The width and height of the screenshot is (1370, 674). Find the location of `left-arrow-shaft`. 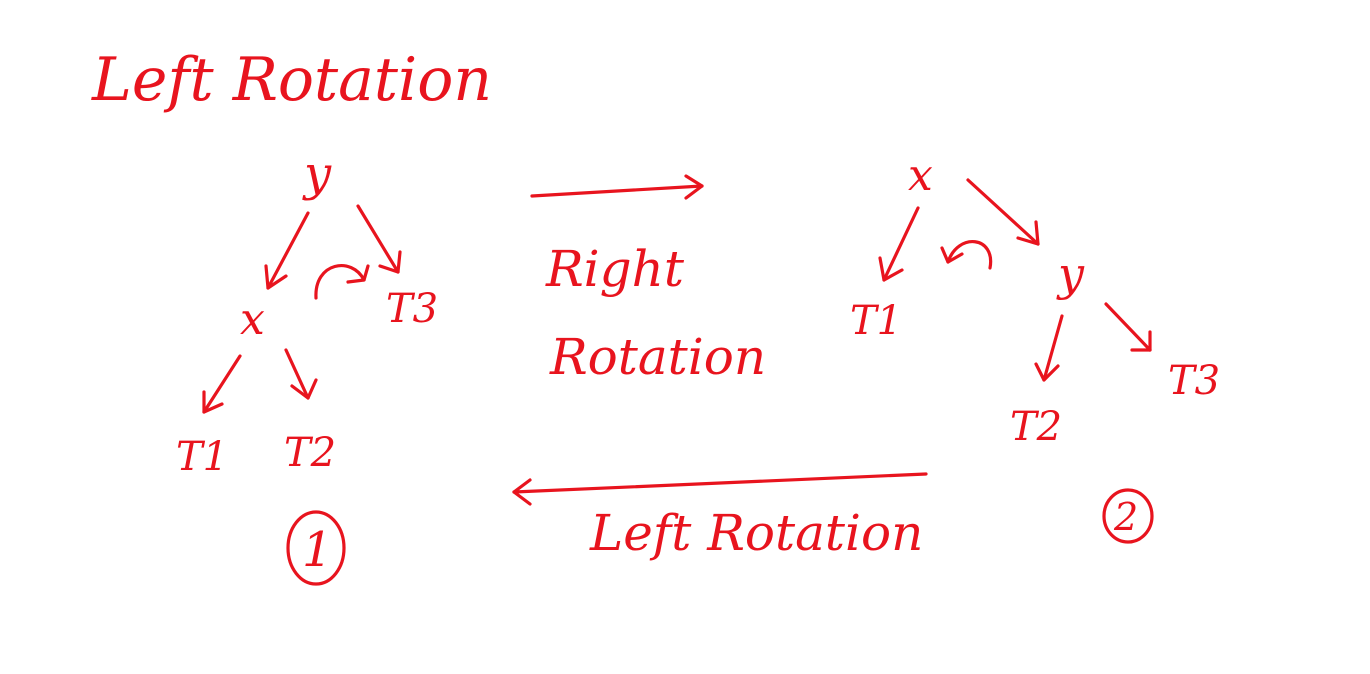

left-arrow-shaft is located at coordinates (720, 483).